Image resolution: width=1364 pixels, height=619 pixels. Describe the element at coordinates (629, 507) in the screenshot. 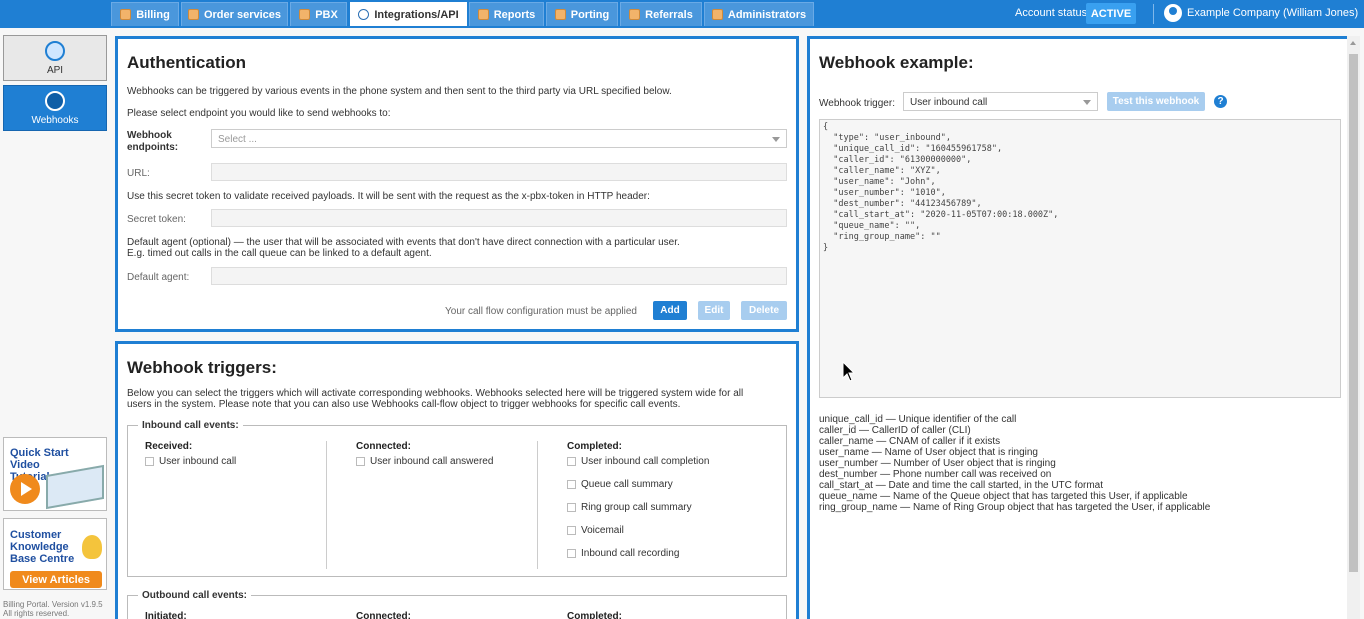

I see `checkbox-ring-group-call-summary: Ring group call summary` at that location.